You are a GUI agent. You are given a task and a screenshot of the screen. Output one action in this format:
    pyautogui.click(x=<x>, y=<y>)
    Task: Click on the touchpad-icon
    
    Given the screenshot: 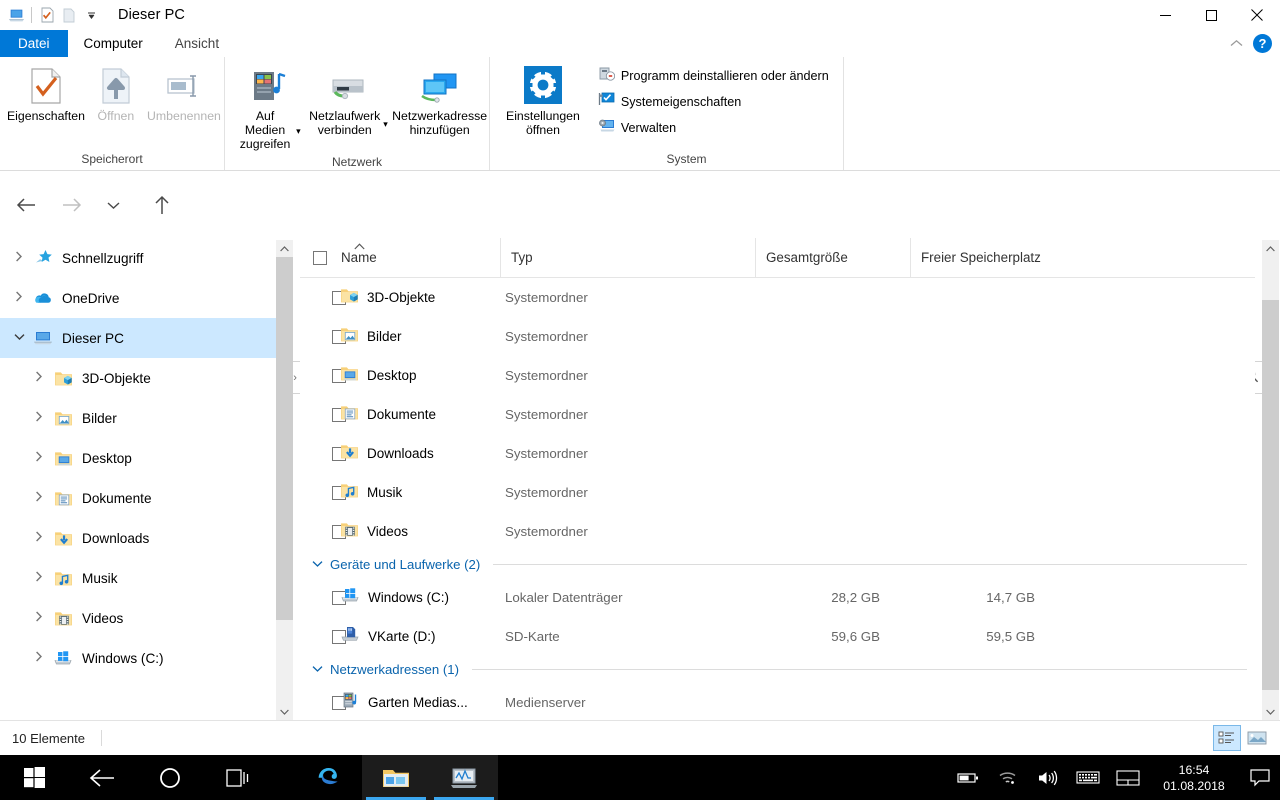 What is the action you would take?
    pyautogui.click(x=1128, y=777)
    